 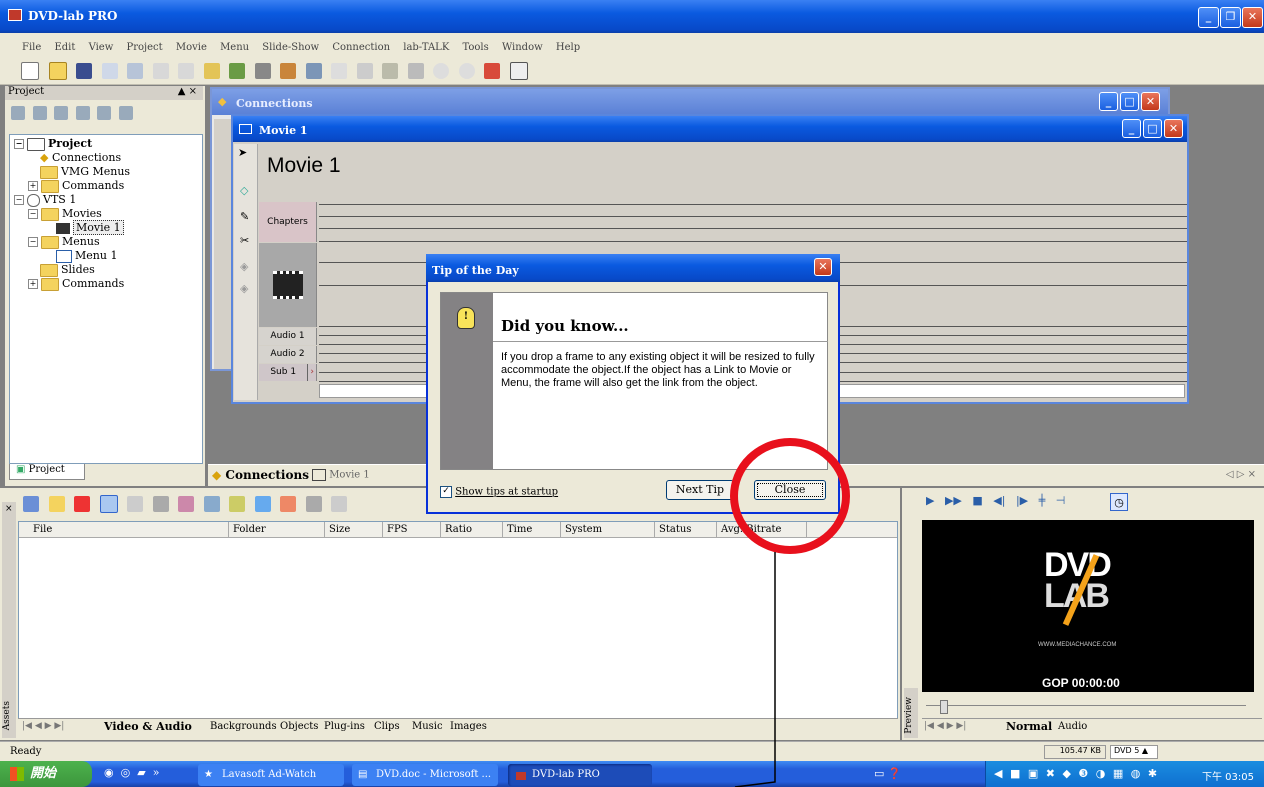 What do you see at coordinates (568, 47) in the screenshot?
I see `menu-help: Help` at bounding box center [568, 47].